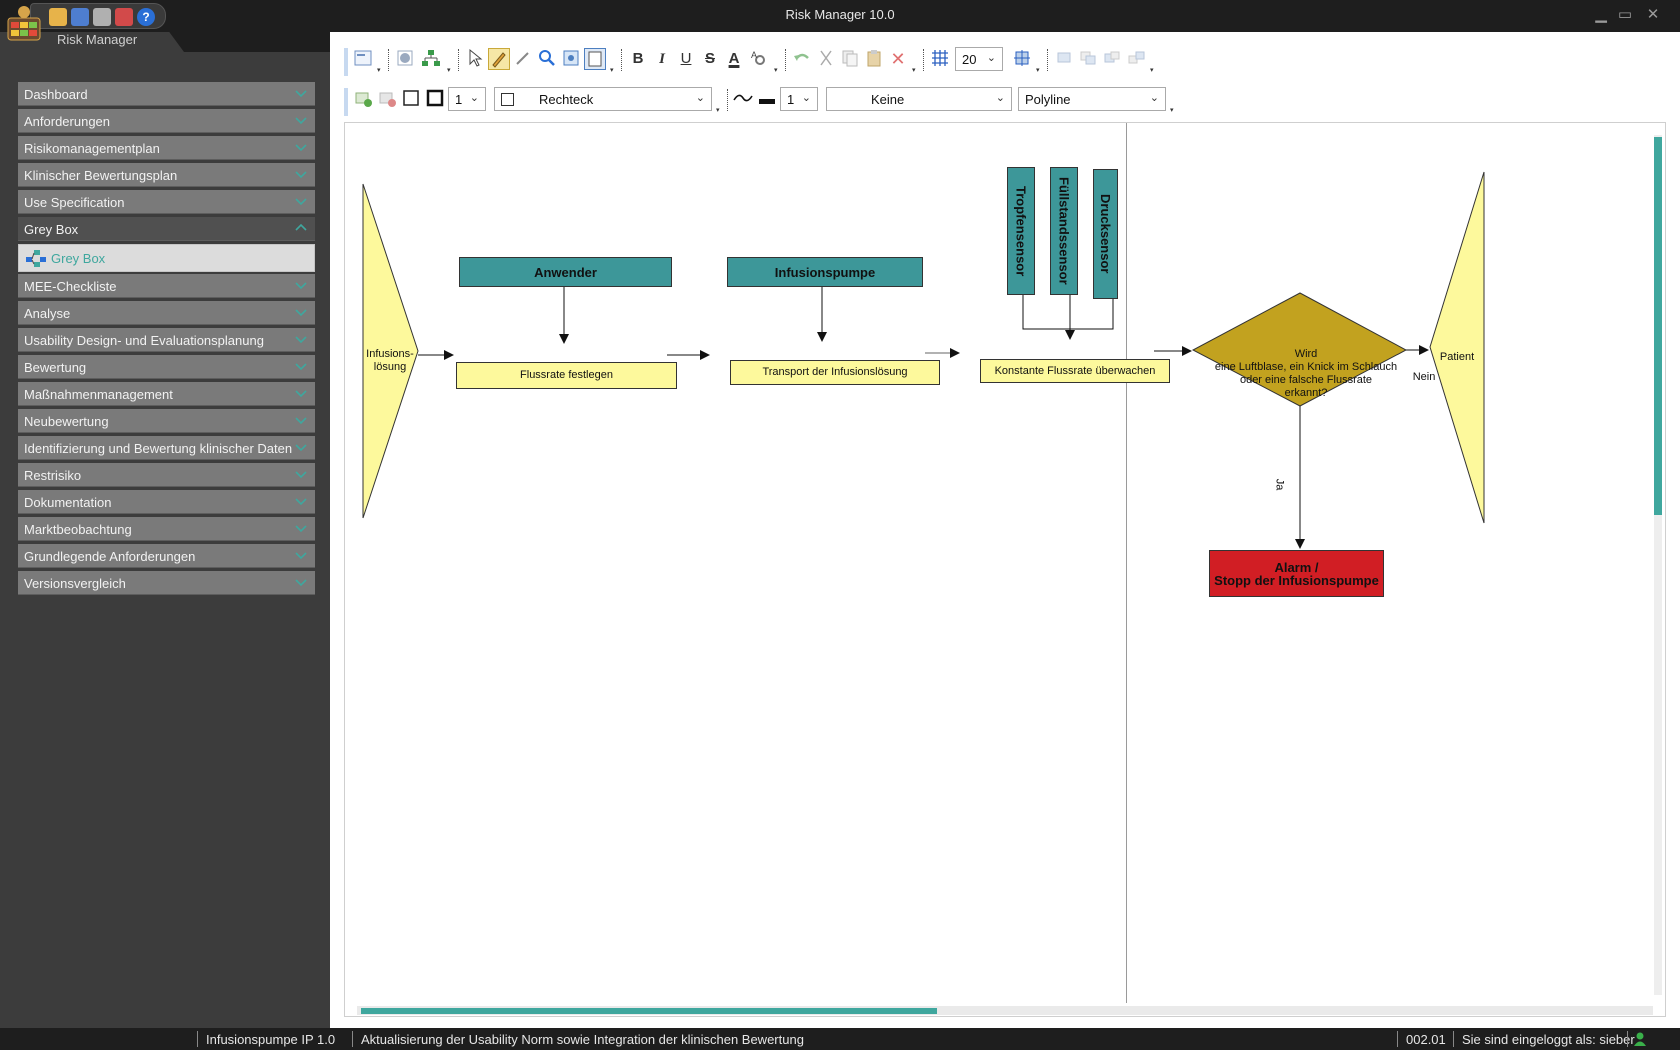 The image size is (1680, 1050). What do you see at coordinates (835, 372) in the screenshot?
I see `step-transport: Transport der Infusionslösung` at bounding box center [835, 372].